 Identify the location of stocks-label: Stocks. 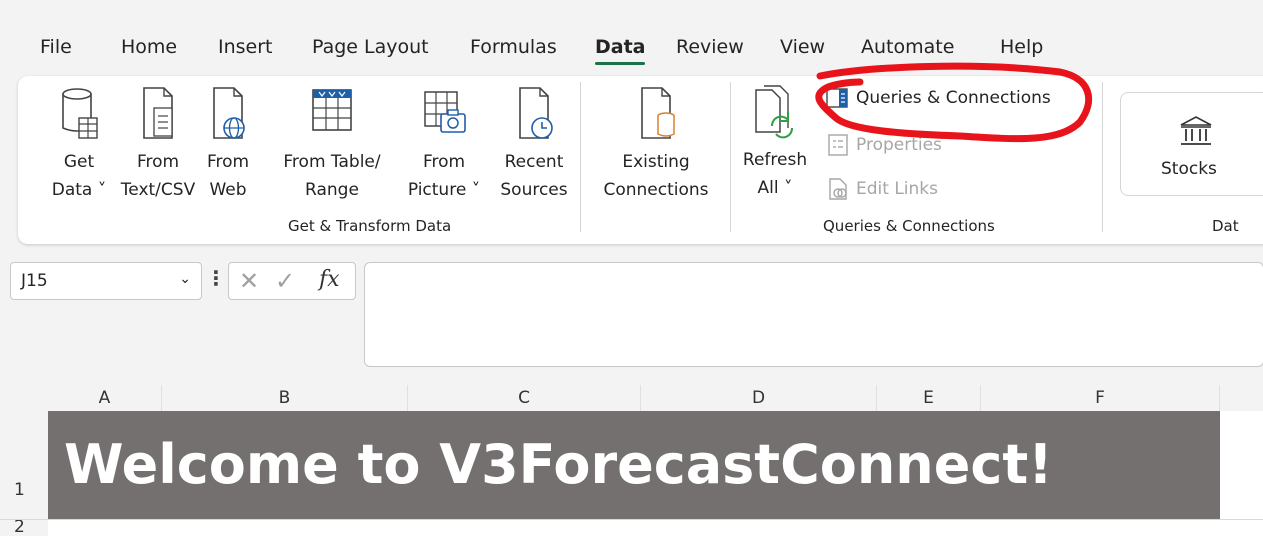
(1189, 169).